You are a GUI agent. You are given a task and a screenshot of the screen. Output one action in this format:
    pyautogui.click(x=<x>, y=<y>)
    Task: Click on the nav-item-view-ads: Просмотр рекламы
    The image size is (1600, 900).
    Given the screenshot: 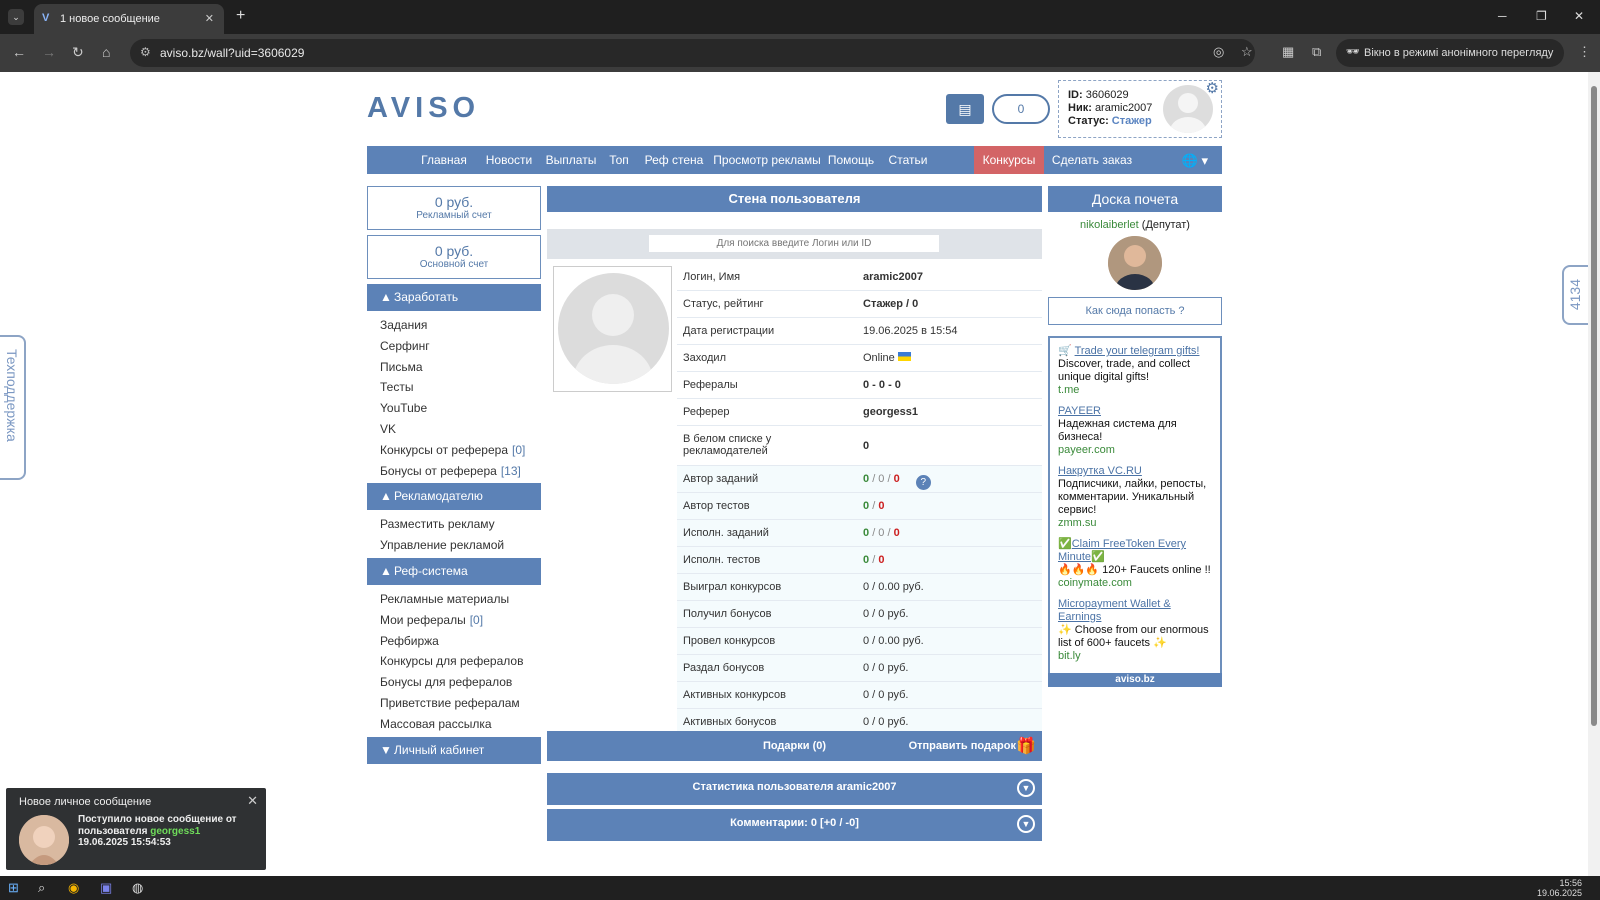 What is the action you would take?
    pyautogui.click(x=767, y=160)
    